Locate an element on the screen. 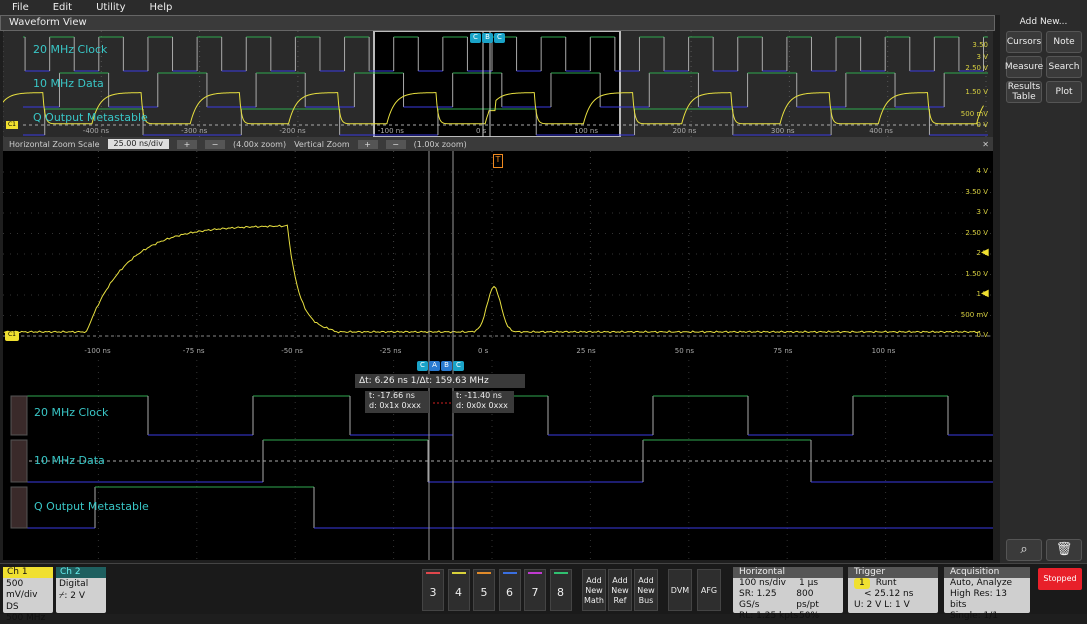 The image size is (1087, 624). analog-volt-tick: 4 V is located at coordinates (982, 171).